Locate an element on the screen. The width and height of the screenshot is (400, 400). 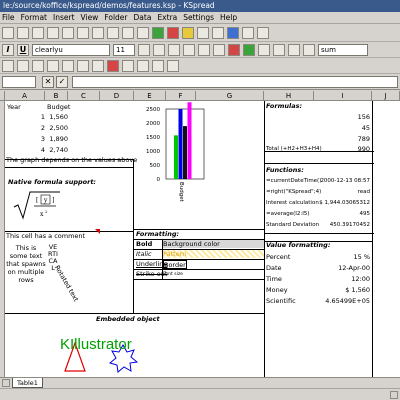
function-value-2: read is located at coordinates (342, 192).